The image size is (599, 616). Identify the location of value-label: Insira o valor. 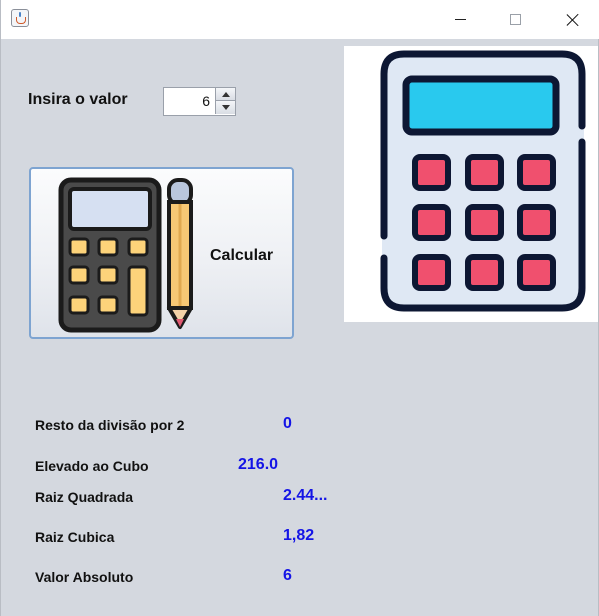
(78, 99).